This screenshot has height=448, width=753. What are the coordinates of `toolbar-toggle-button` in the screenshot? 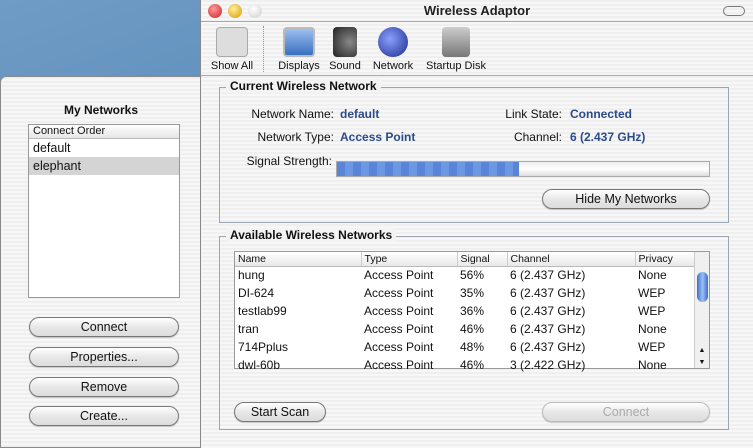 It's located at (734, 11).